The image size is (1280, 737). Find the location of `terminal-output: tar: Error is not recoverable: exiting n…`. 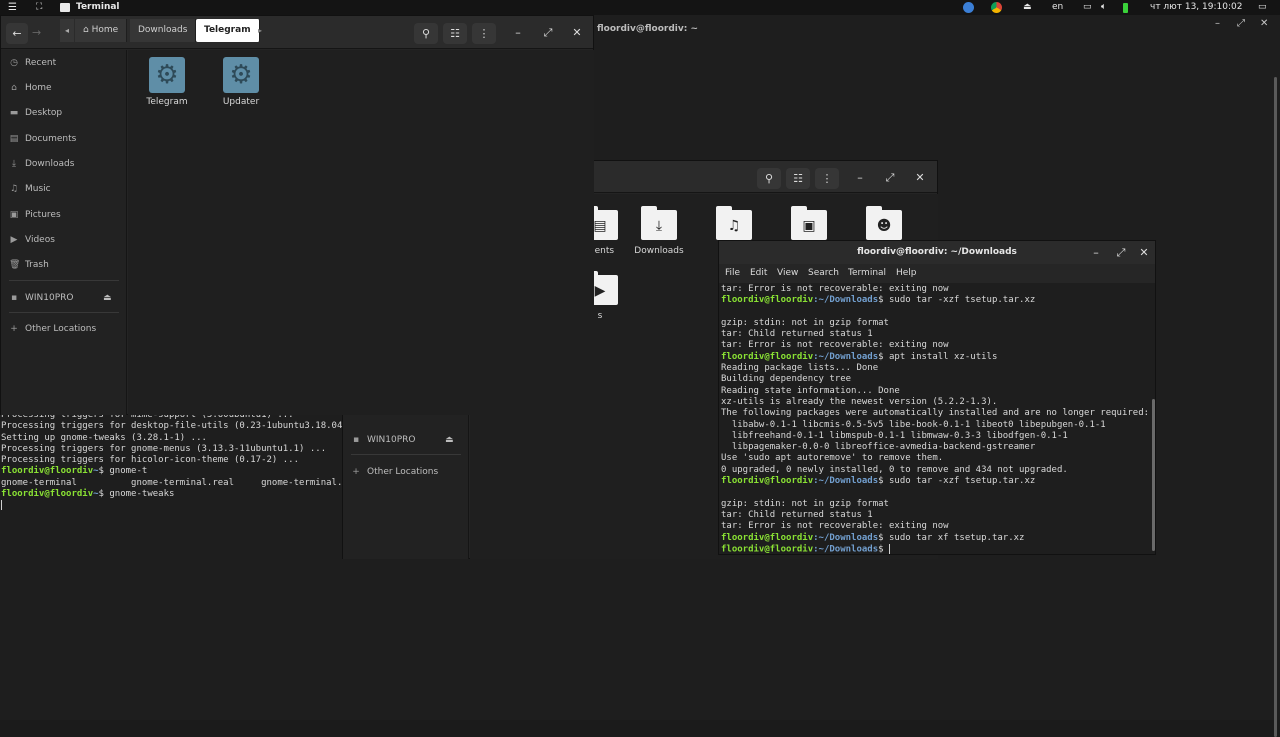

terminal-output: tar: Error is not recoverable: exiting n… is located at coordinates (935, 420).